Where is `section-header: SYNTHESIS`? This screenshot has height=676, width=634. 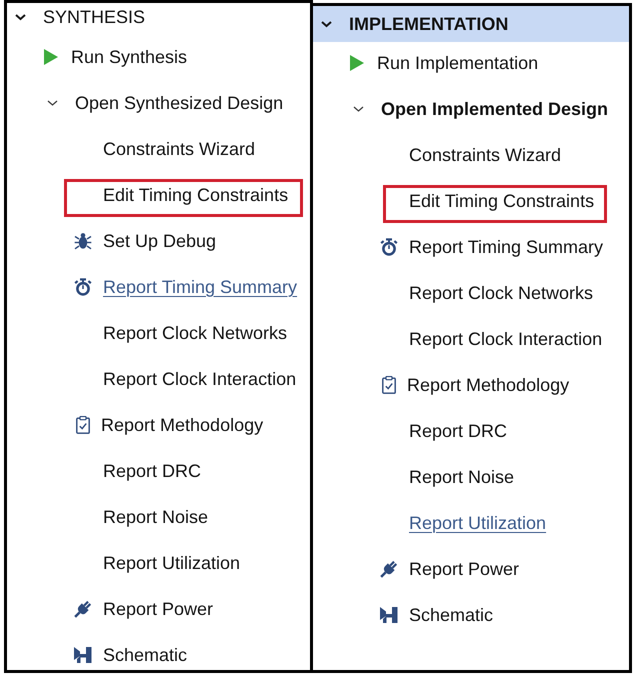 section-header: SYNTHESIS is located at coordinates (158, 17).